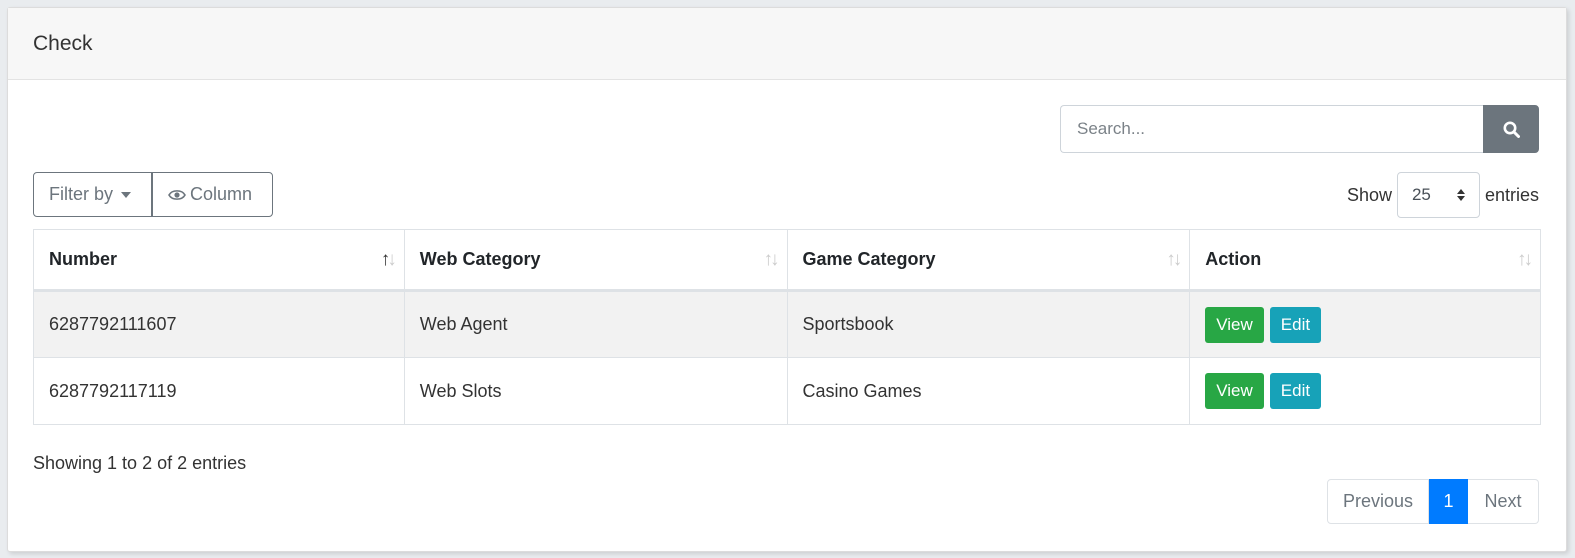 The image size is (1575, 558). I want to click on column-header-web-category: Web Category ↑↓, so click(595, 260).